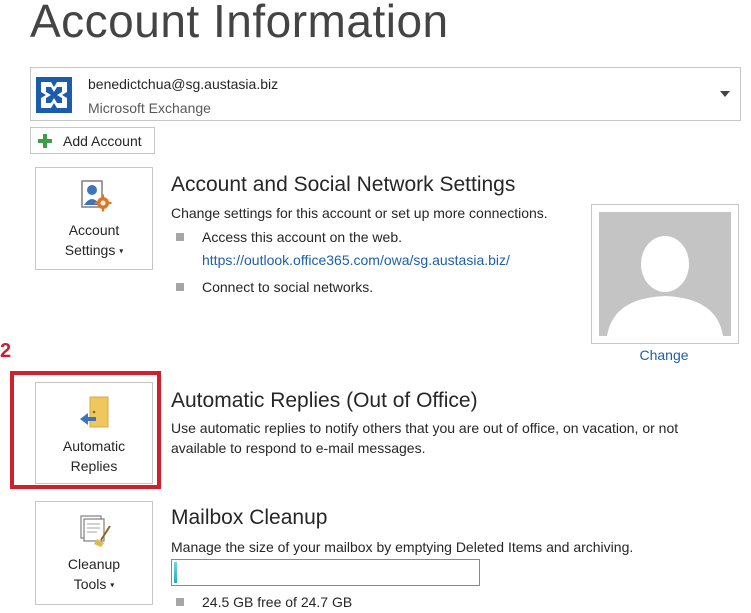  I want to click on account-settings-button: Account Settings ▾, so click(94, 218).